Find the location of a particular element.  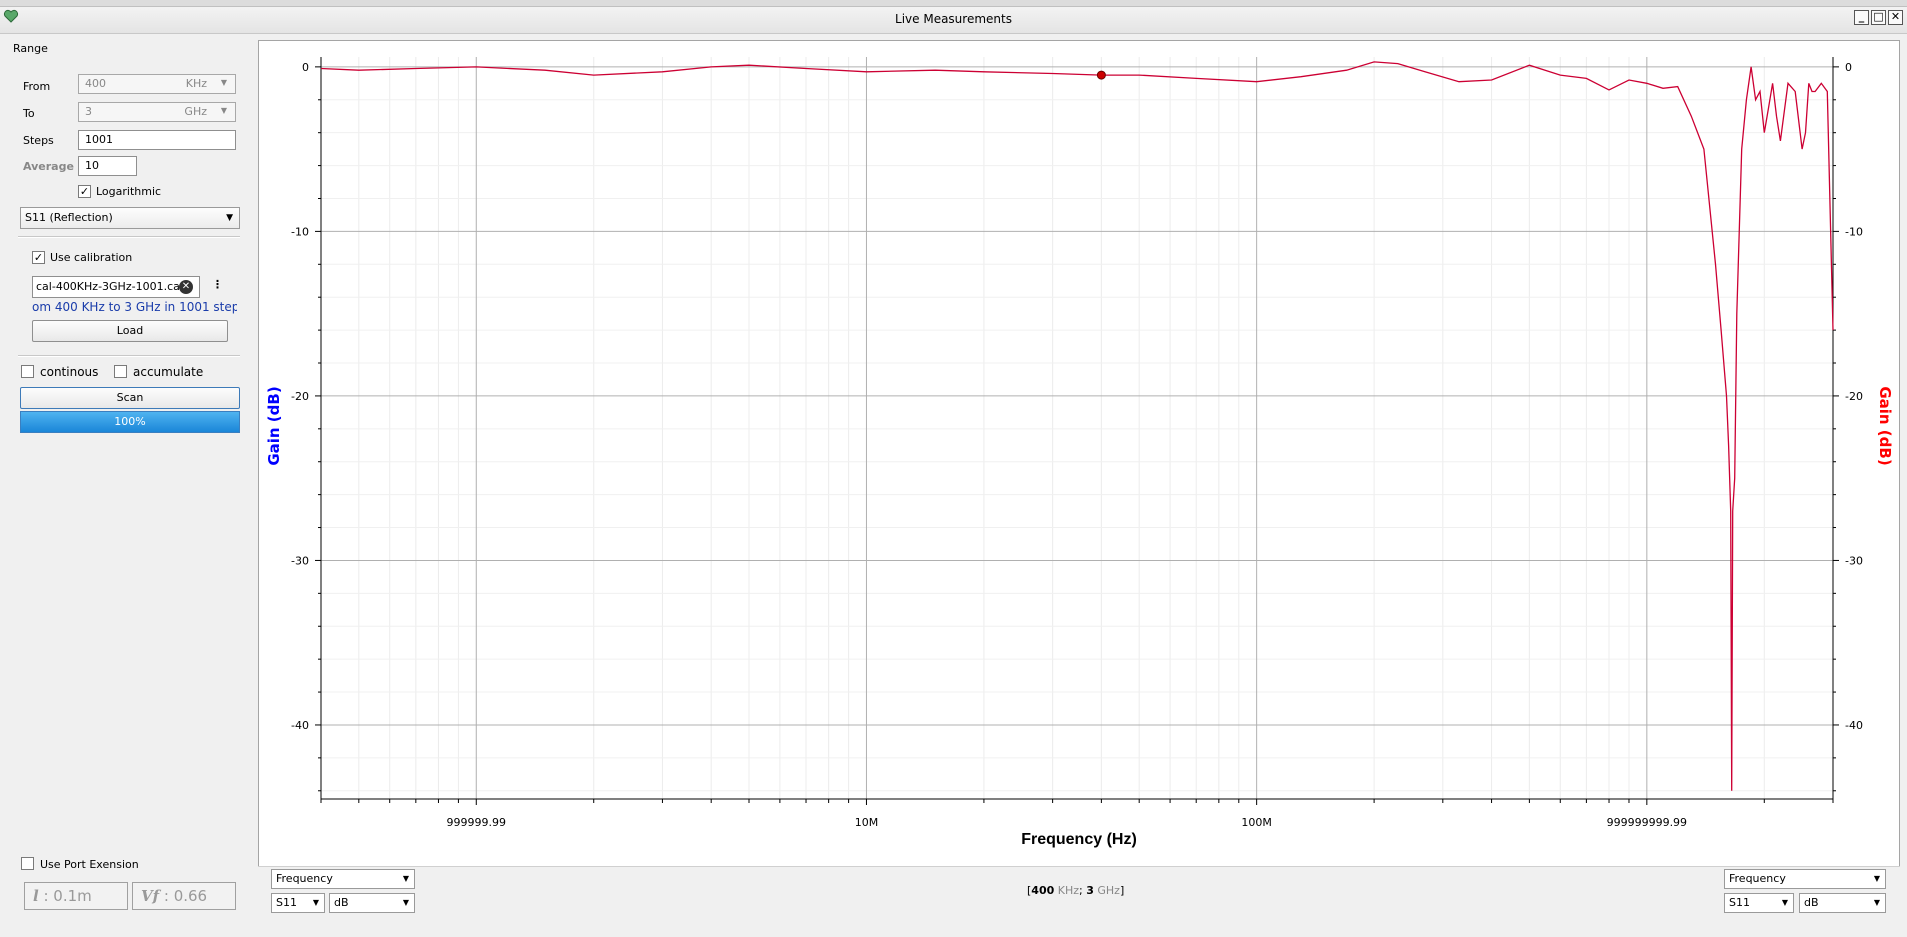

velocity-factor-value: 0.66 is located at coordinates (190, 896).